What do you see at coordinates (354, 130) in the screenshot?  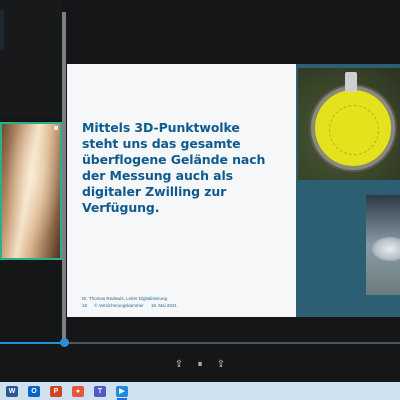 I see `dome-inner-ring` at bounding box center [354, 130].